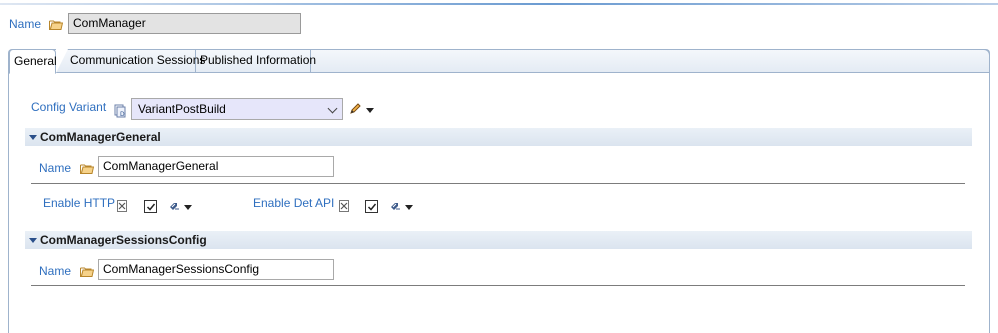 The height and width of the screenshot is (333, 998). I want to click on name-label: Name, so click(25, 24).